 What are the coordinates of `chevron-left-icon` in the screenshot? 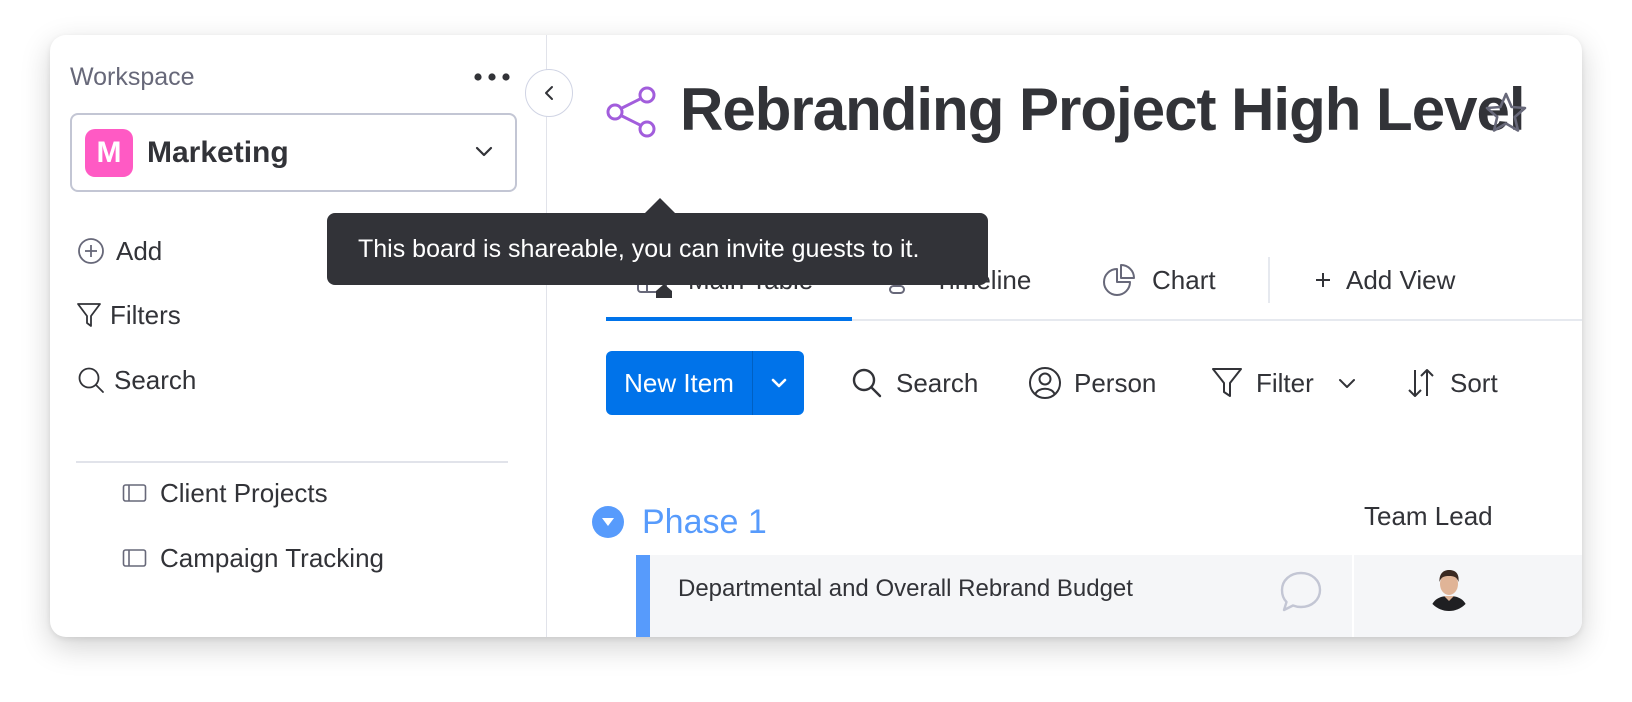 It's located at (549, 93).